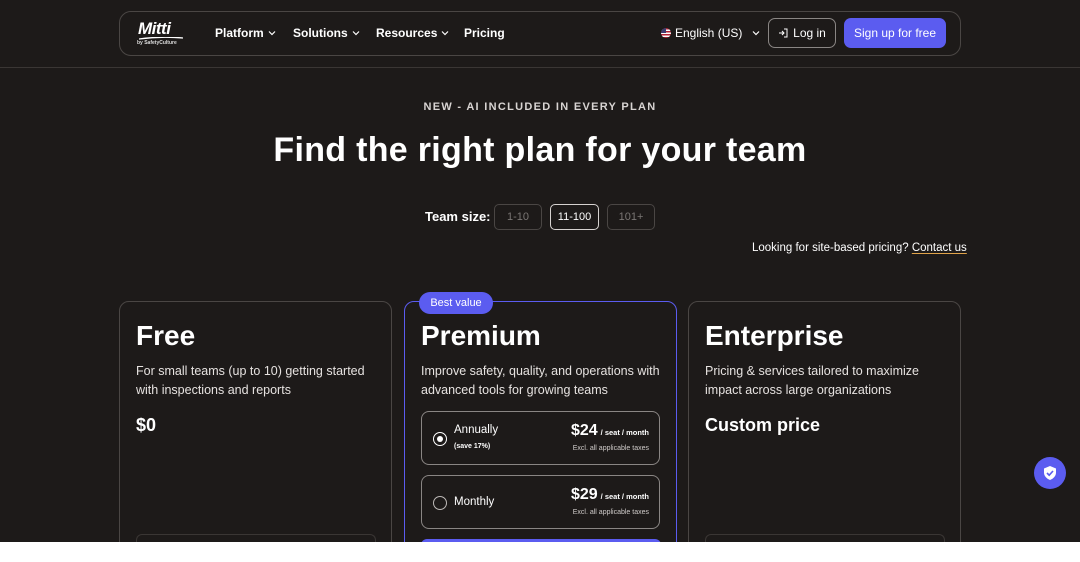  I want to click on signup-button: Sign up for free, so click(895, 33).